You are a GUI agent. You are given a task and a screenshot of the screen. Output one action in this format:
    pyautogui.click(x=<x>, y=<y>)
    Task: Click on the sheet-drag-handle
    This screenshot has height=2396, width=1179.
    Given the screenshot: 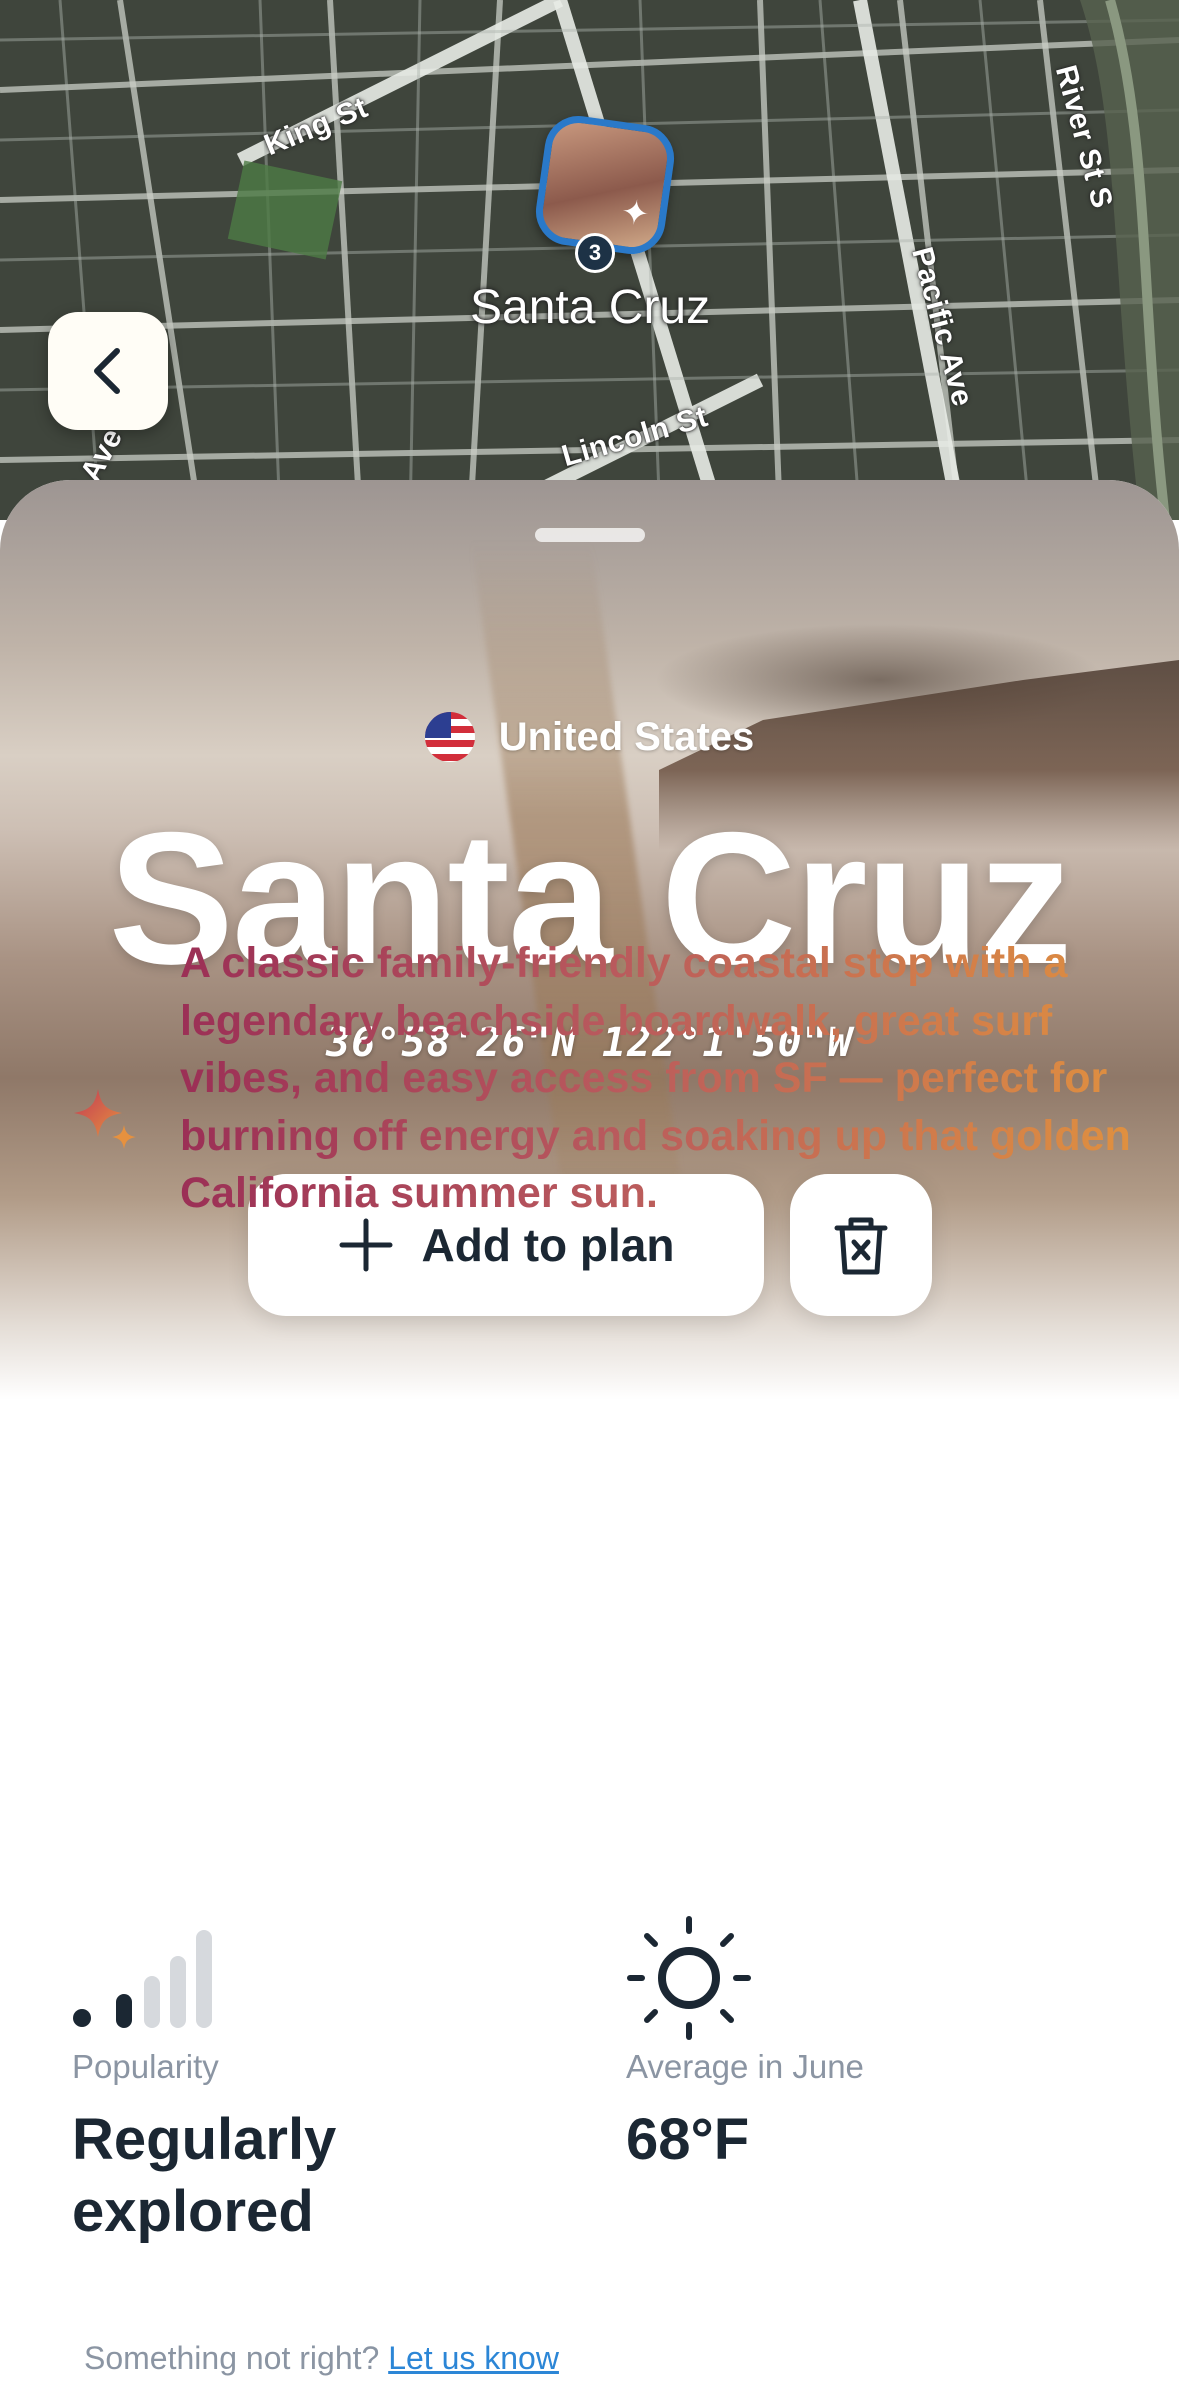 What is the action you would take?
    pyautogui.click(x=590, y=535)
    